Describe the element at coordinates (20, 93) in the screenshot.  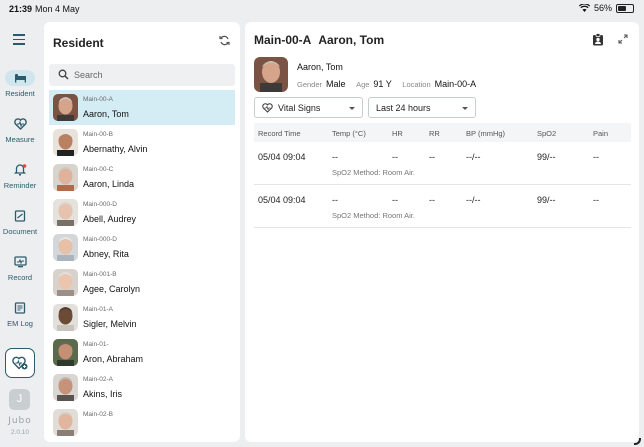
I see `nav-label-resident: Resident` at that location.